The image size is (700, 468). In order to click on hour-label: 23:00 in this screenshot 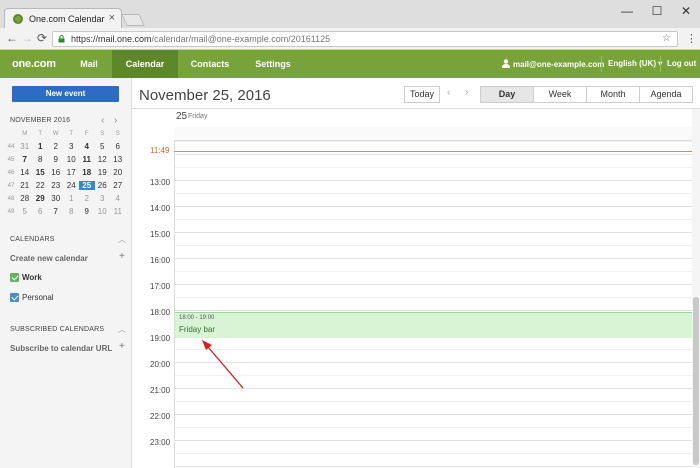, I will do `click(160, 442)`.